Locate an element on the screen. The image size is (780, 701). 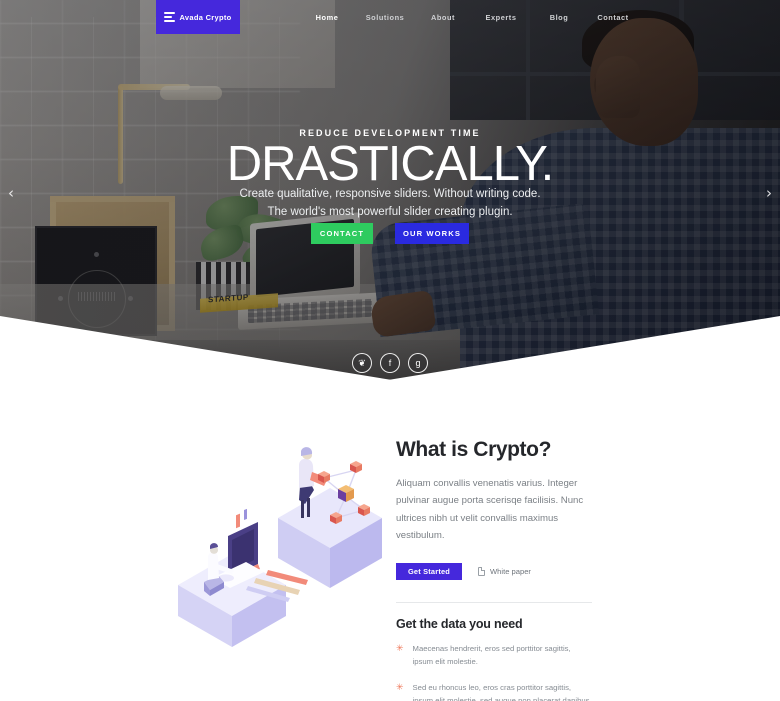
section-subheading: Get the data you need is located at coordinates (459, 623).